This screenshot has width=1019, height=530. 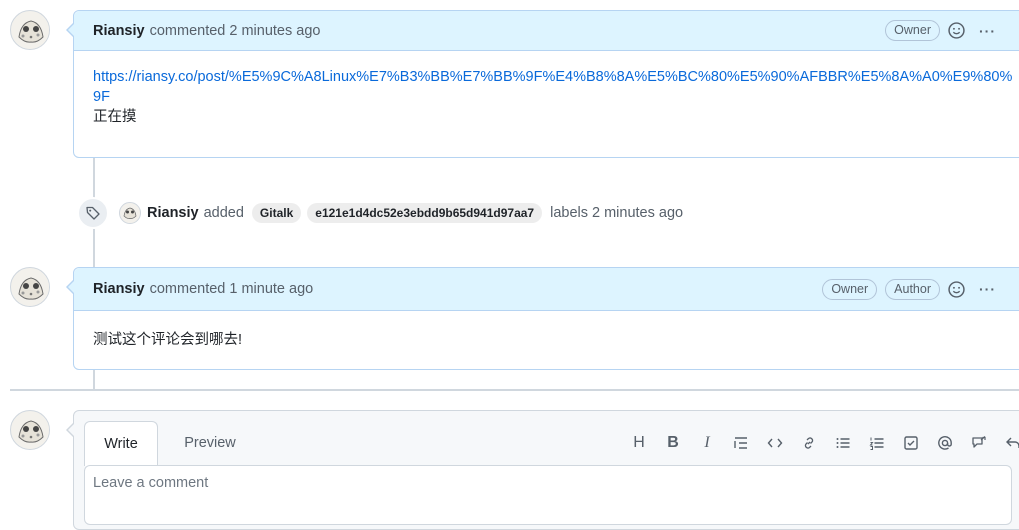 I want to click on mention-icon, so click(x=945, y=443).